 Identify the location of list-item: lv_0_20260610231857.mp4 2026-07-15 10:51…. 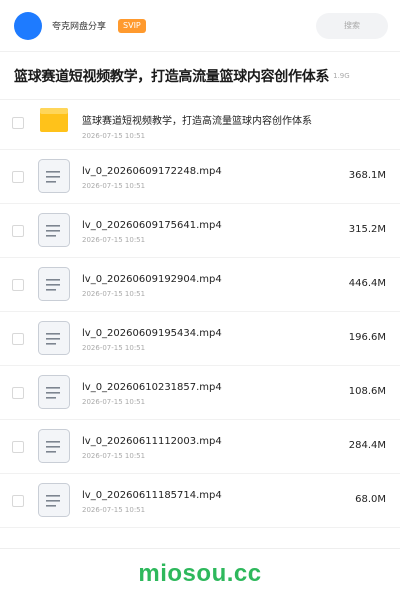
(200, 393).